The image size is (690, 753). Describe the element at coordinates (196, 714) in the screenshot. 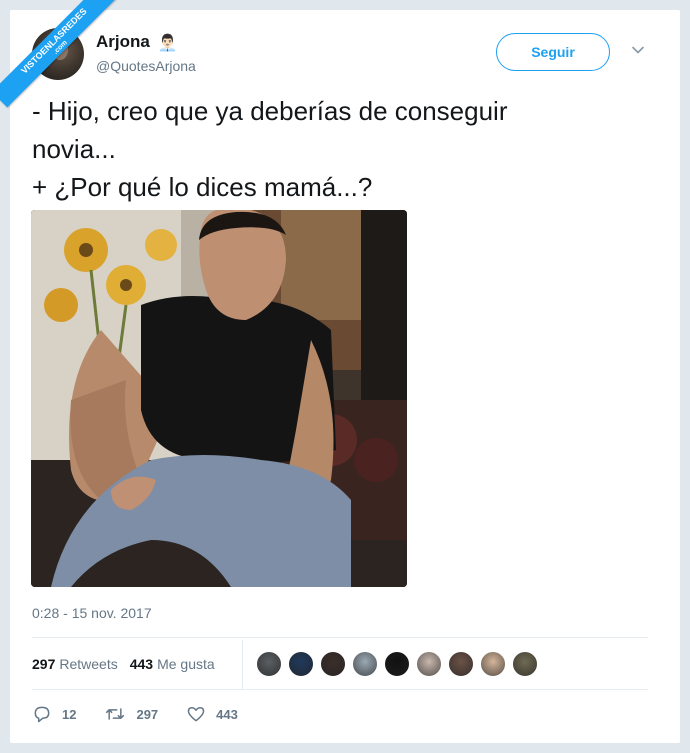

I see `heart-icon` at that location.